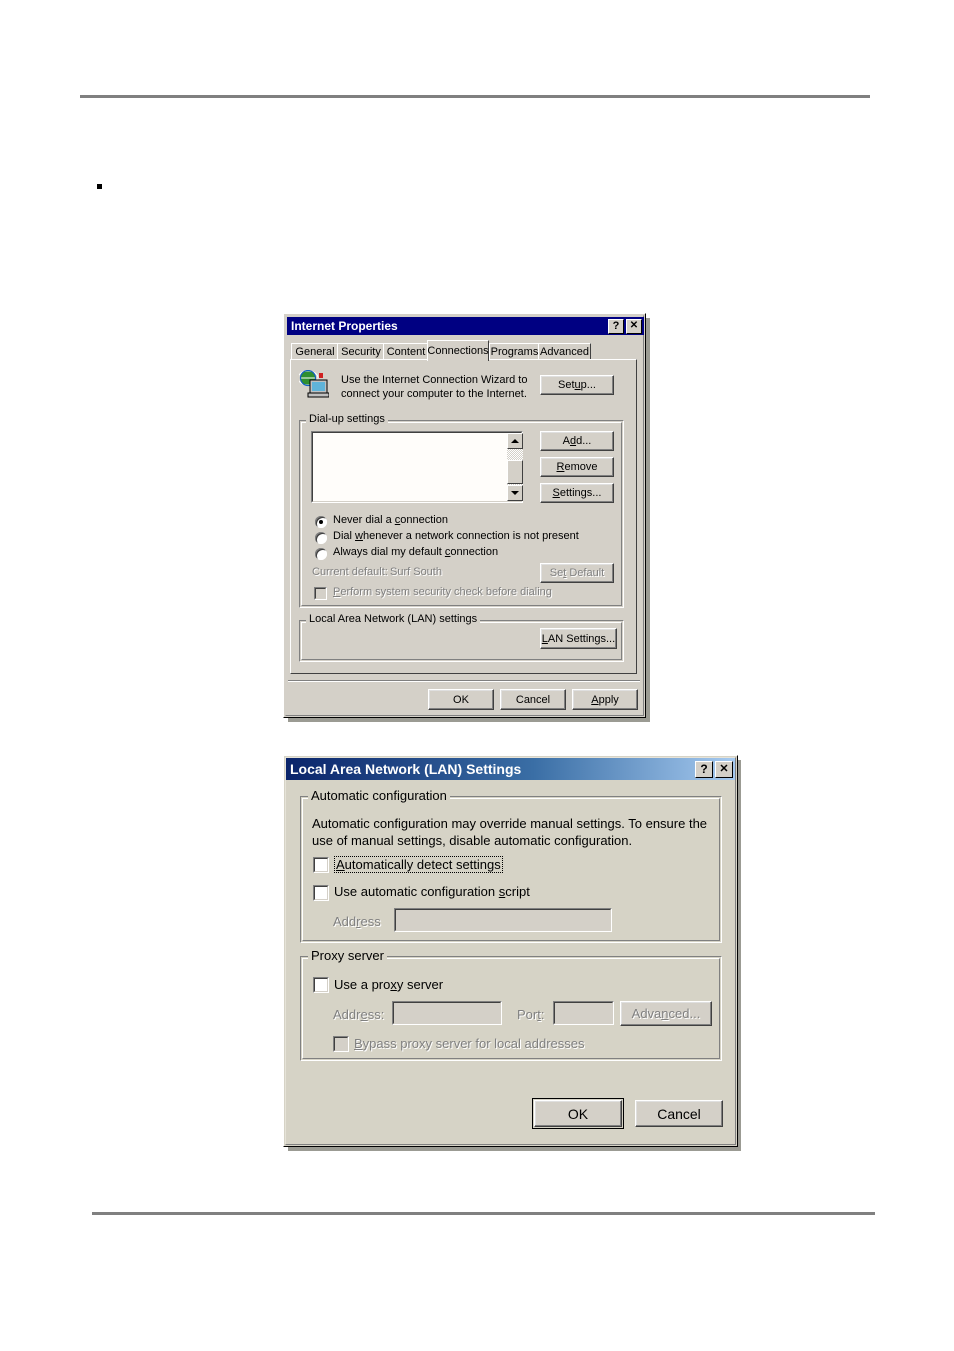 The image size is (954, 1351). I want to click on current-default-label: Current default:, so click(350, 572).